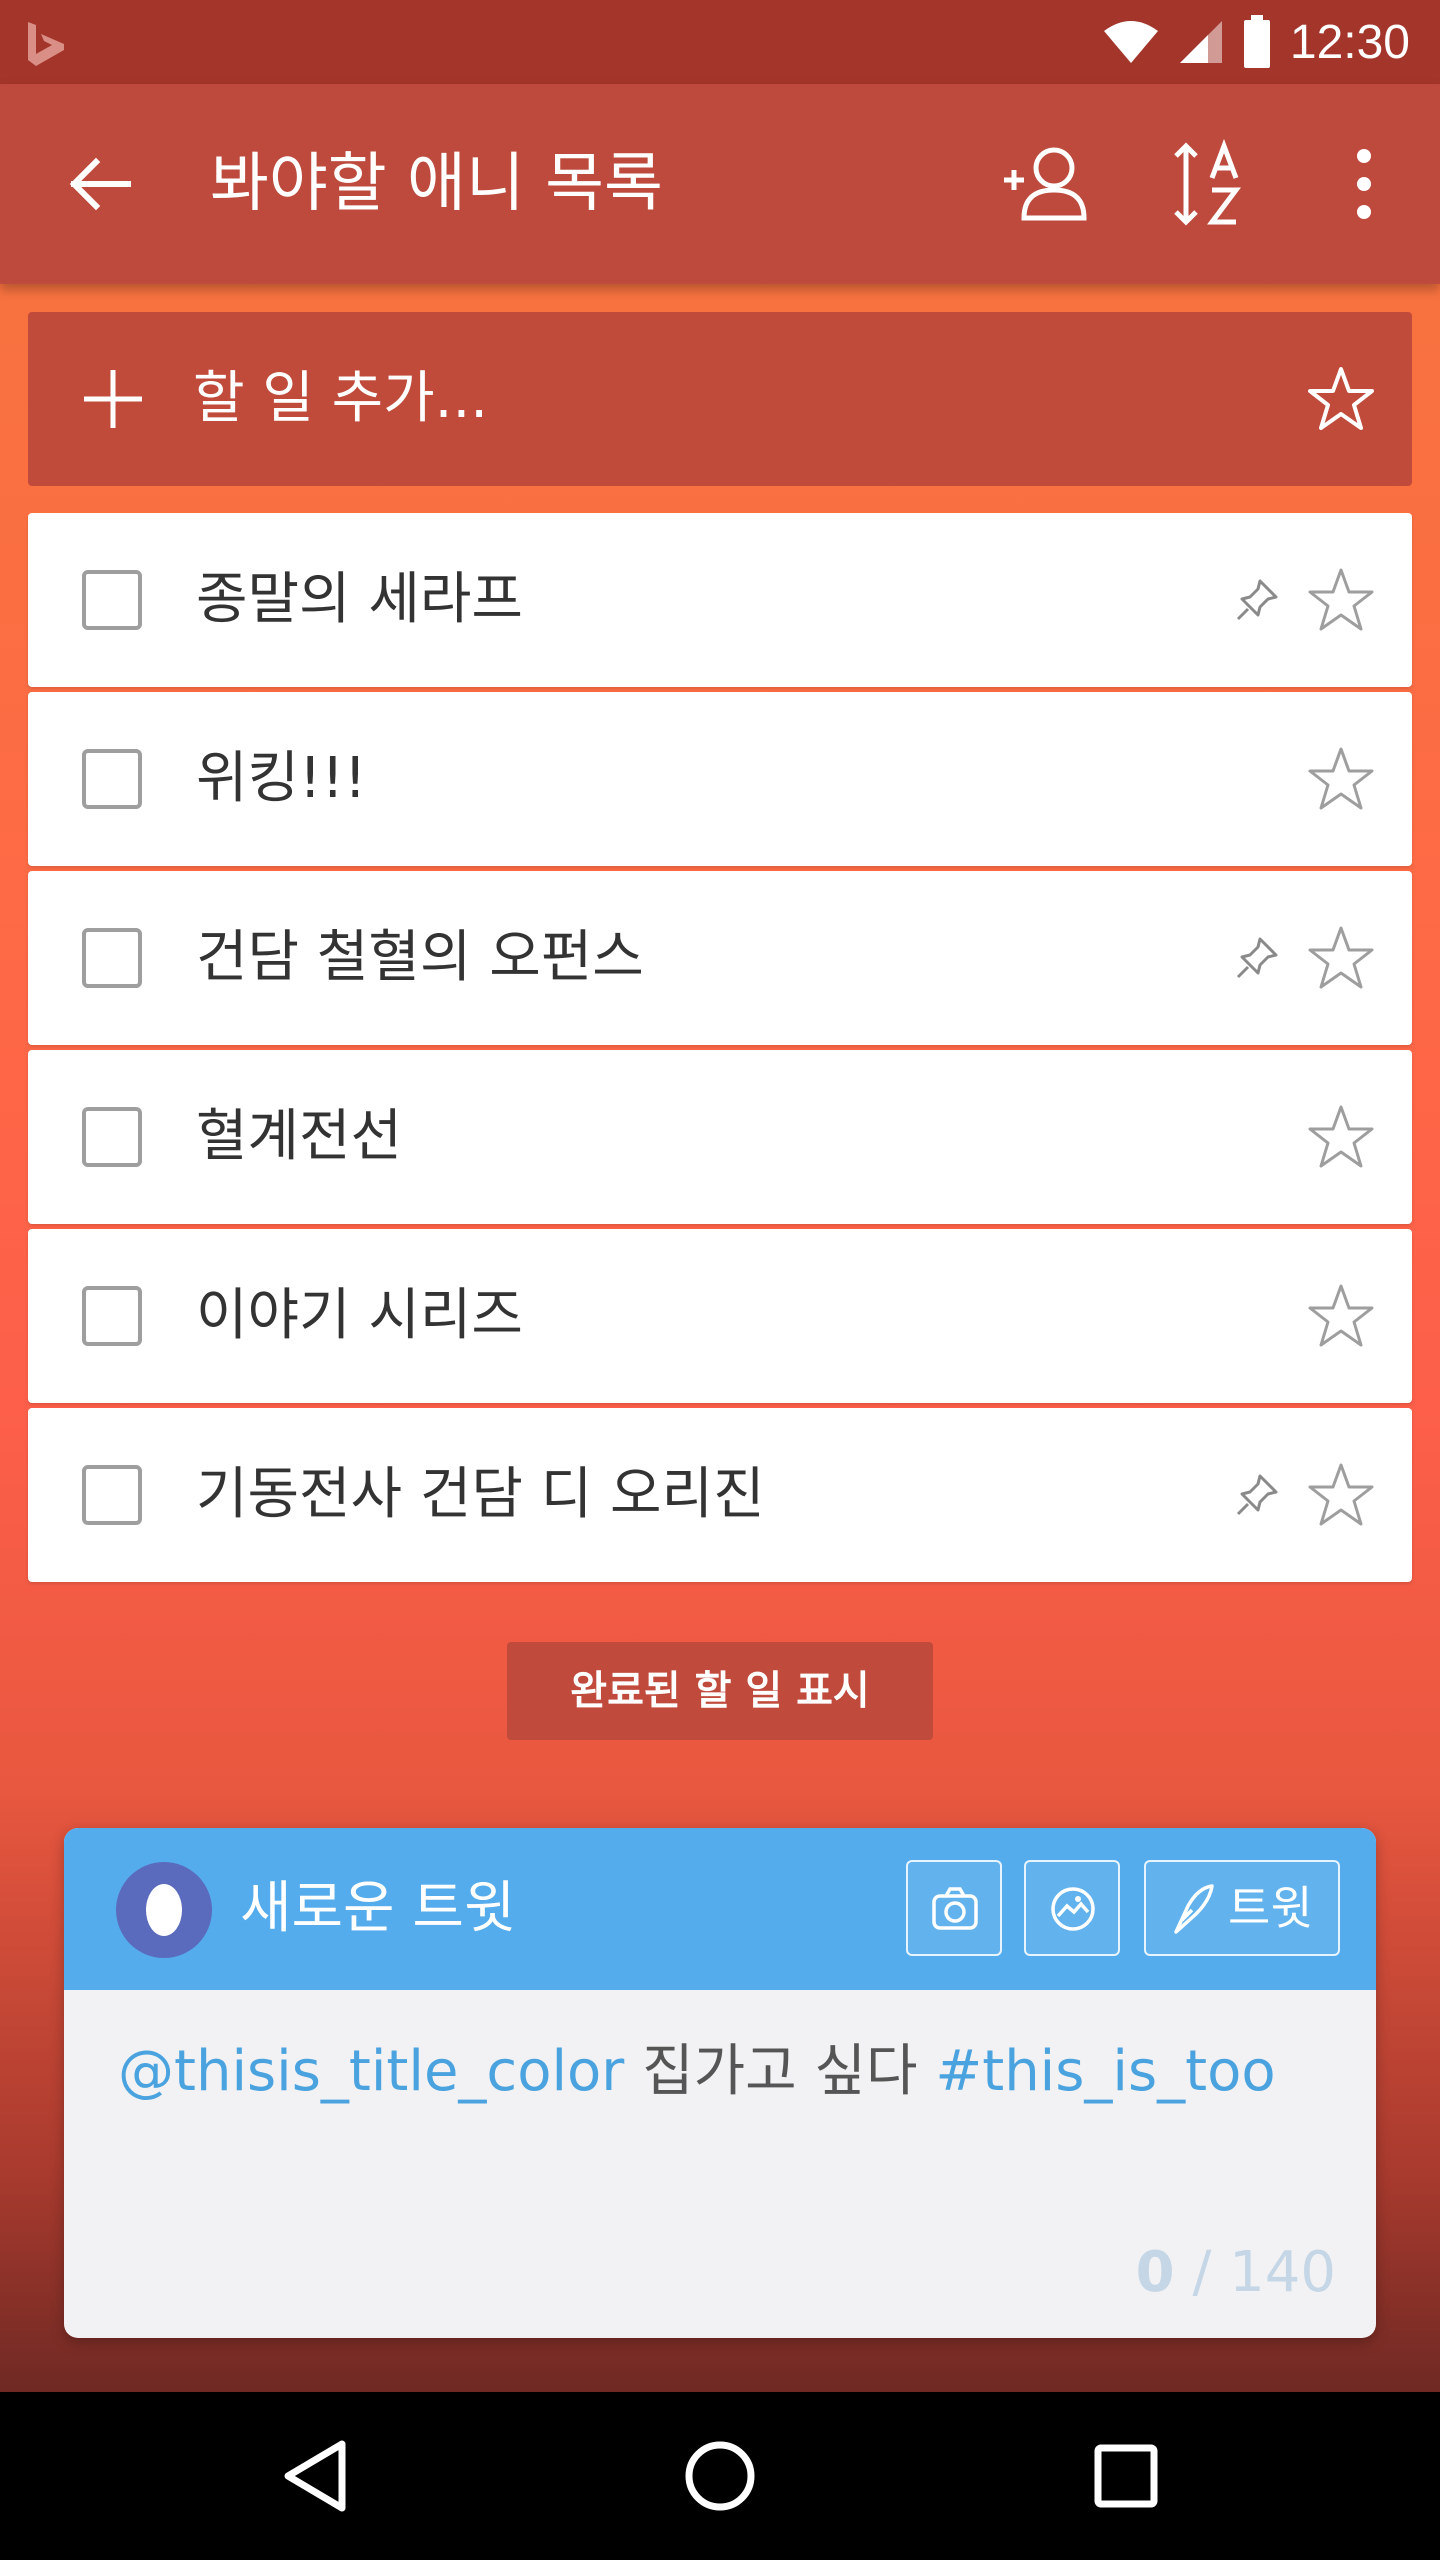 This screenshot has width=1440, height=2560. What do you see at coordinates (100, 184) in the screenshot?
I see `arrow-left-icon` at bounding box center [100, 184].